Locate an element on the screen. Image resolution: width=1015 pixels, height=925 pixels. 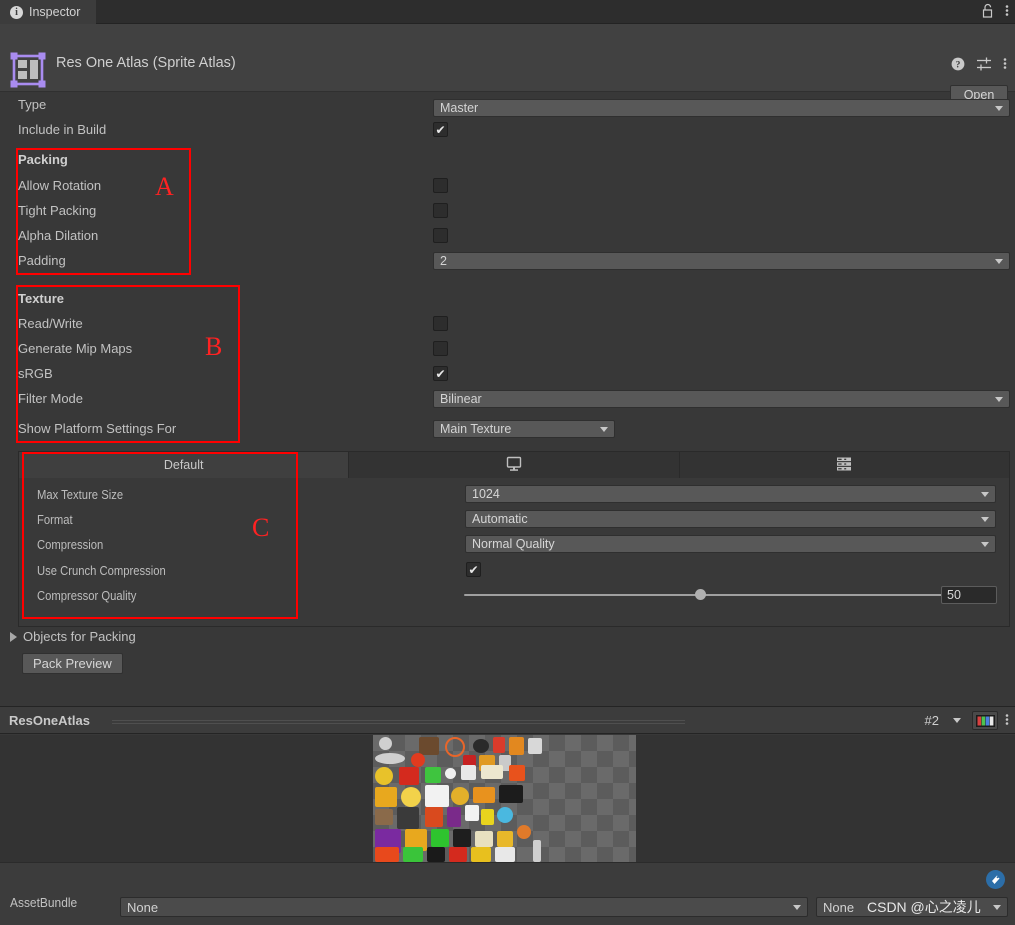
webgl-server-icon is located at coordinates (844, 465).